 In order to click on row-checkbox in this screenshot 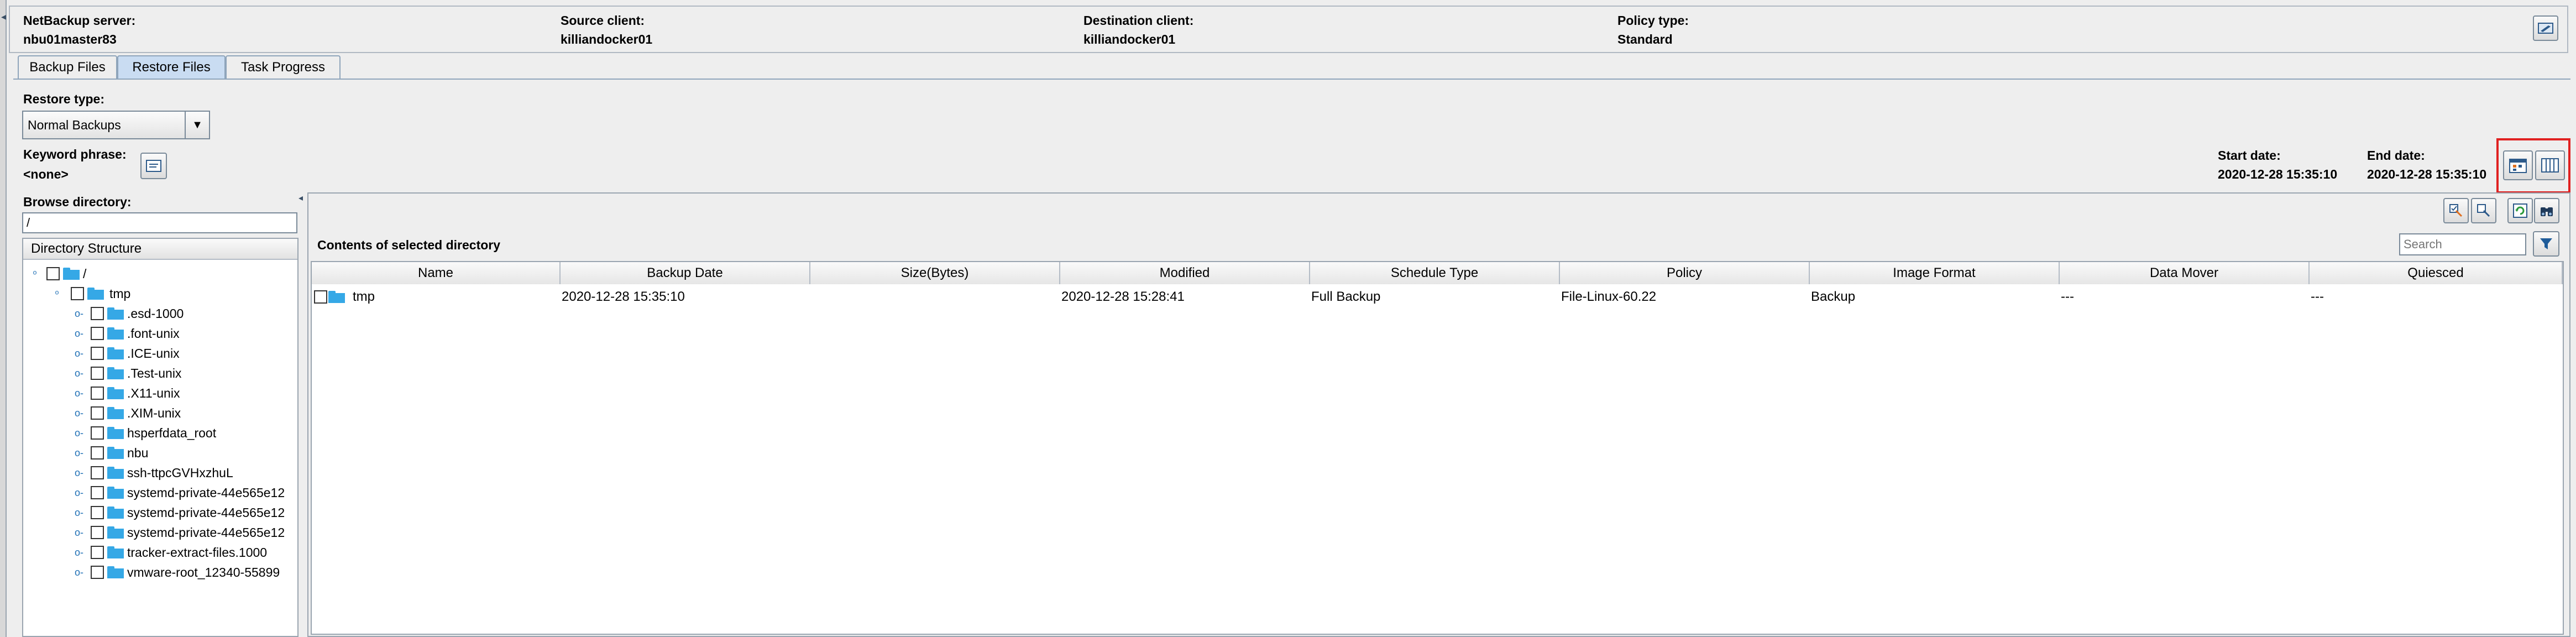, I will do `click(320, 297)`.